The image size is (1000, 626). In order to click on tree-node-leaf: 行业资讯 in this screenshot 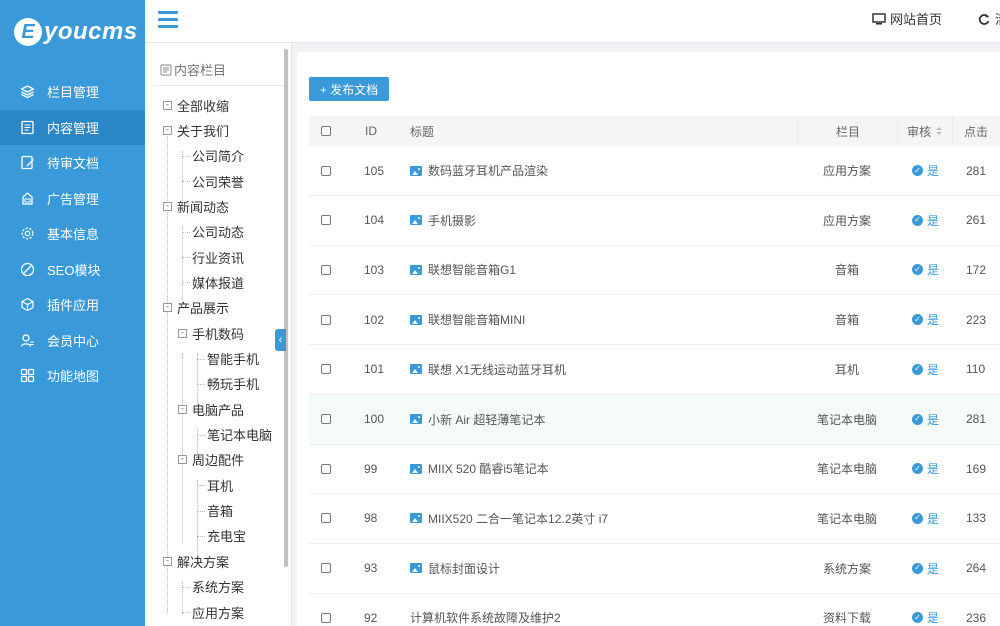, I will do `click(218, 257)`.